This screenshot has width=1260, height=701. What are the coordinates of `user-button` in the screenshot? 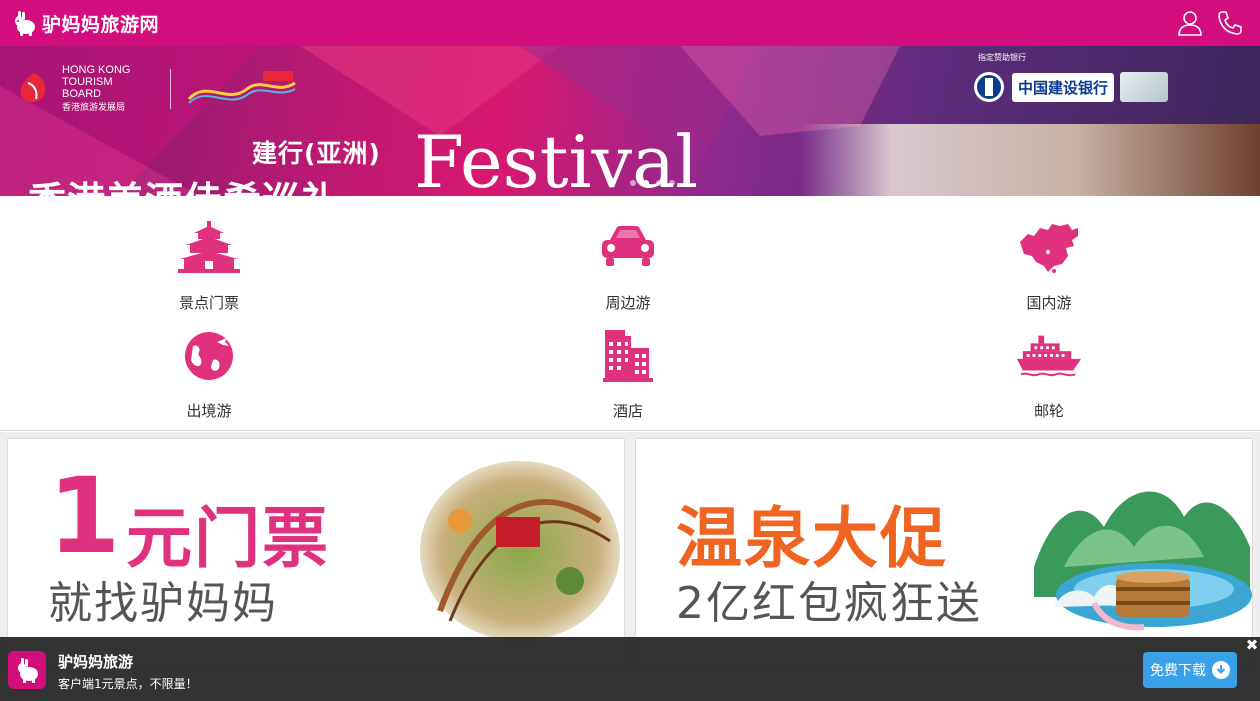 It's located at (1190, 23).